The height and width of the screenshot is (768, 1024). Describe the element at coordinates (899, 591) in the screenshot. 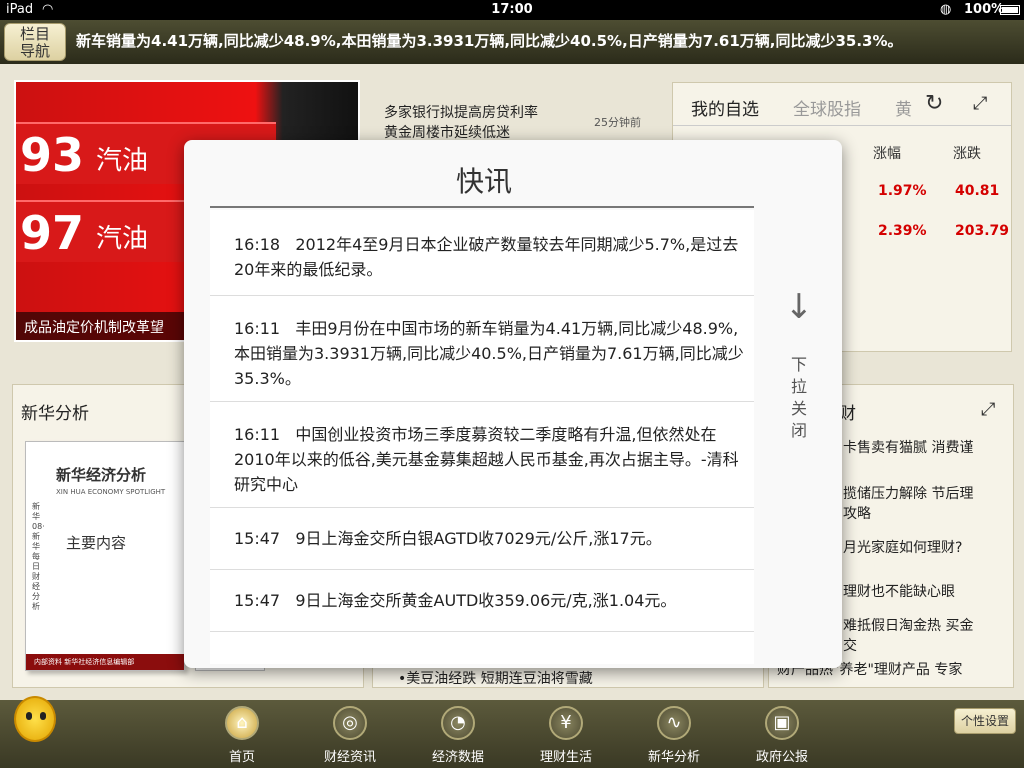

I see `finance-item: 理财也不能缺心眼` at that location.